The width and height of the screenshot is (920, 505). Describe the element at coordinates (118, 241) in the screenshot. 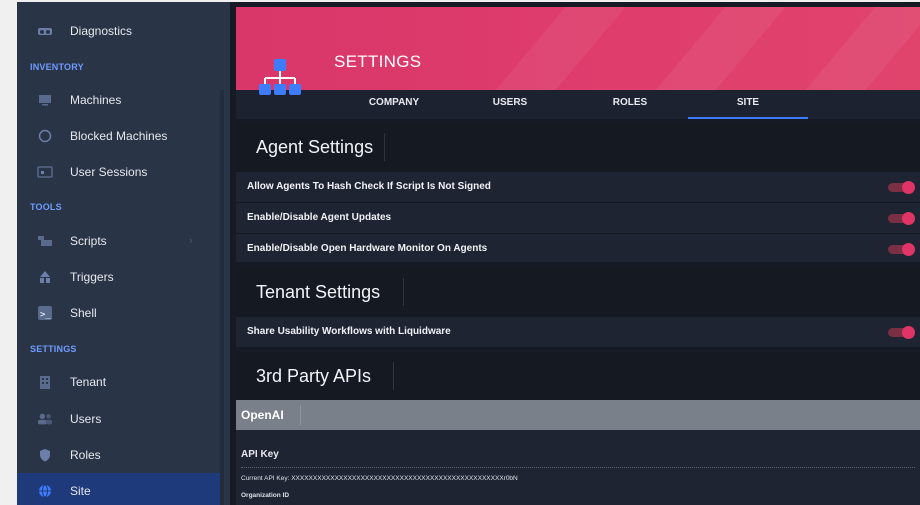

I see `sidebar-item-scripts: Scripts ›` at that location.